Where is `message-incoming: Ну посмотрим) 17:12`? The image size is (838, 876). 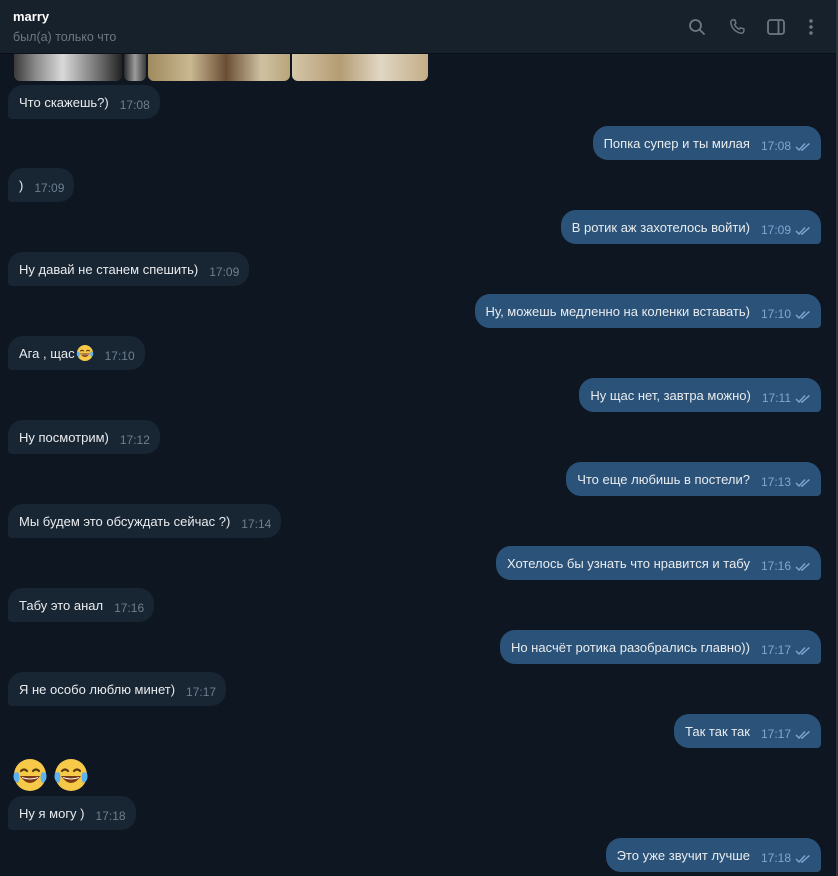
message-incoming: Ну посмотрим) 17:12 is located at coordinates (84, 437).